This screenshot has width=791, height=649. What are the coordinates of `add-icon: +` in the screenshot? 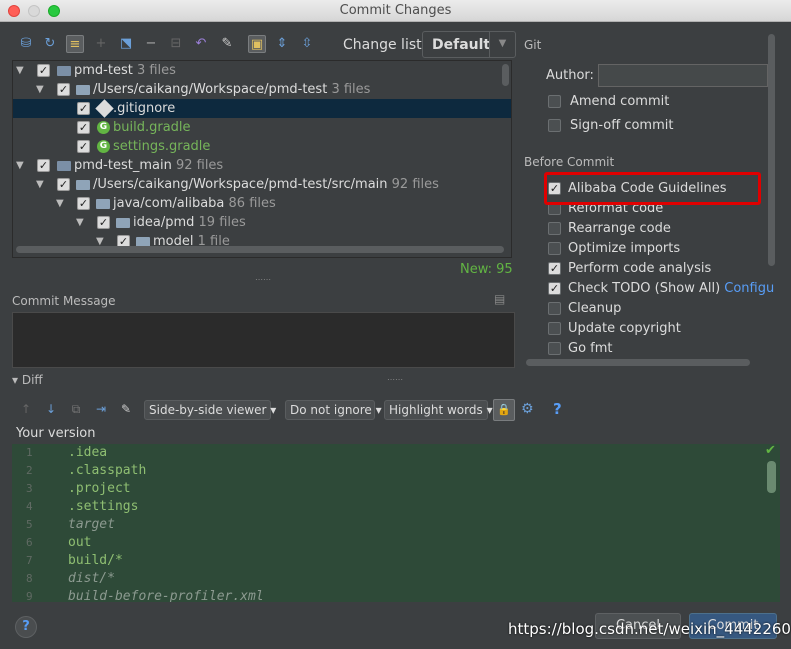 It's located at (101, 44).